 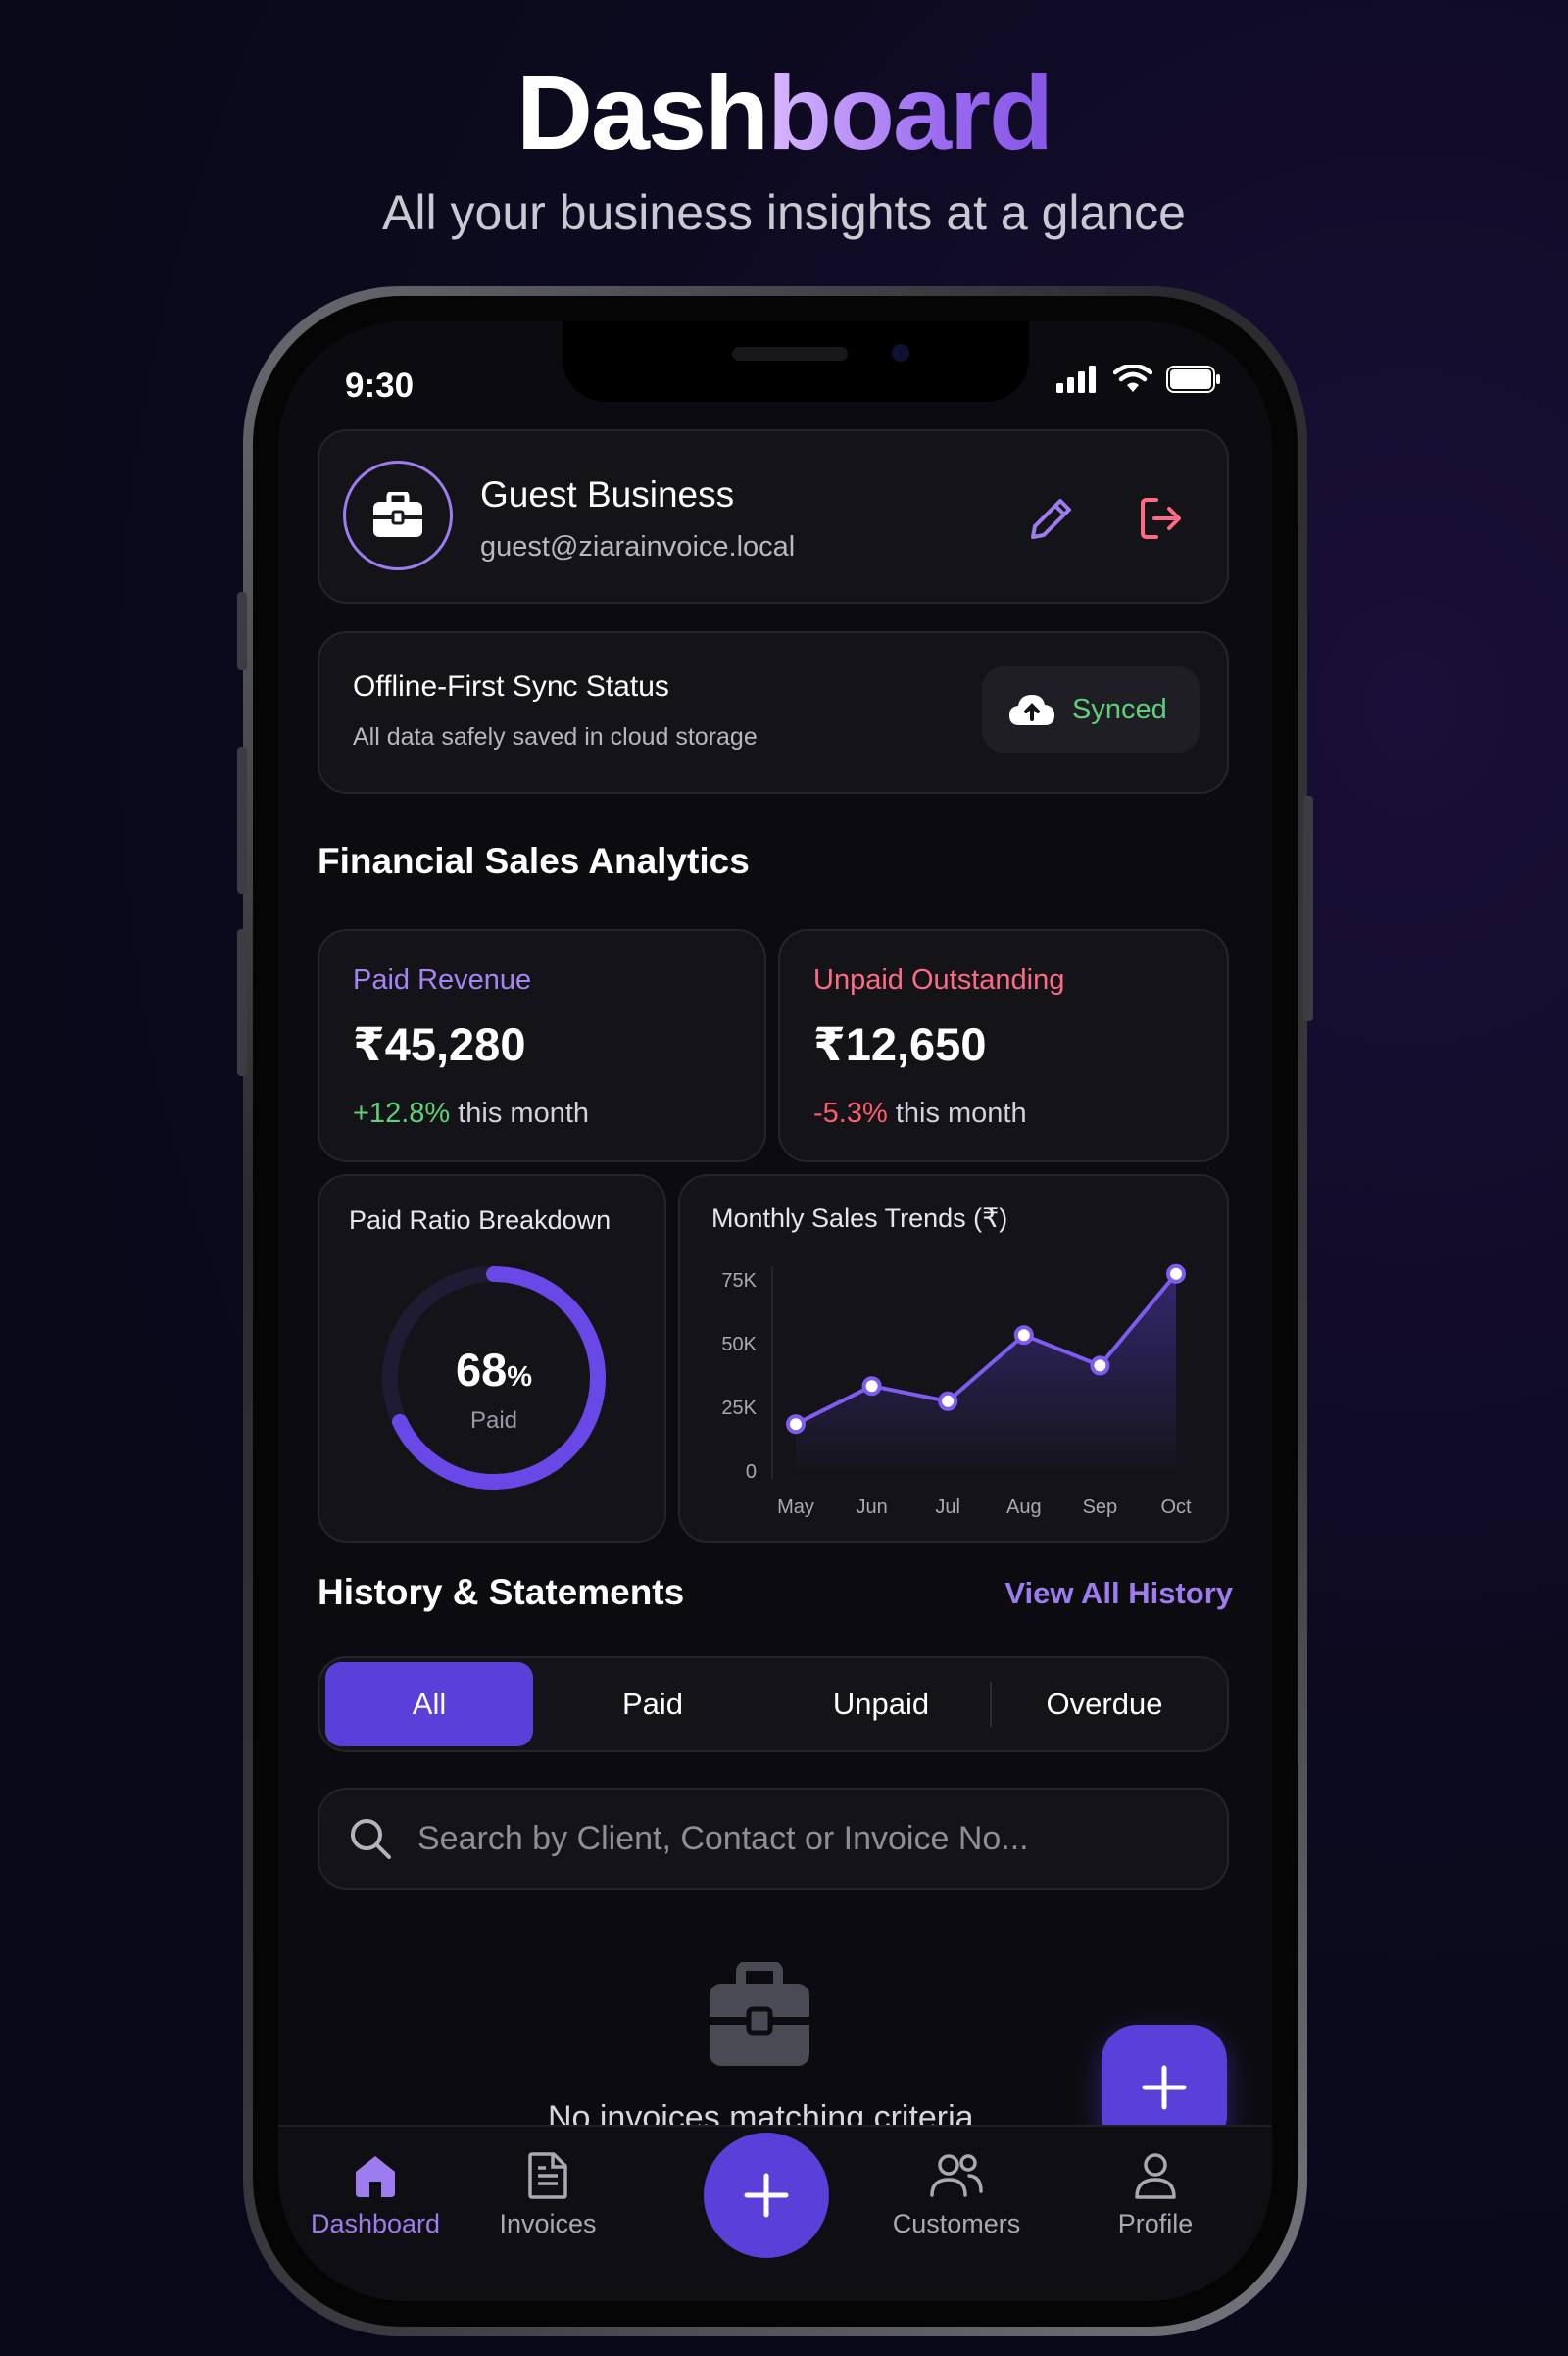 What do you see at coordinates (910, 112) in the screenshot?
I see `heading-part-2: board` at bounding box center [910, 112].